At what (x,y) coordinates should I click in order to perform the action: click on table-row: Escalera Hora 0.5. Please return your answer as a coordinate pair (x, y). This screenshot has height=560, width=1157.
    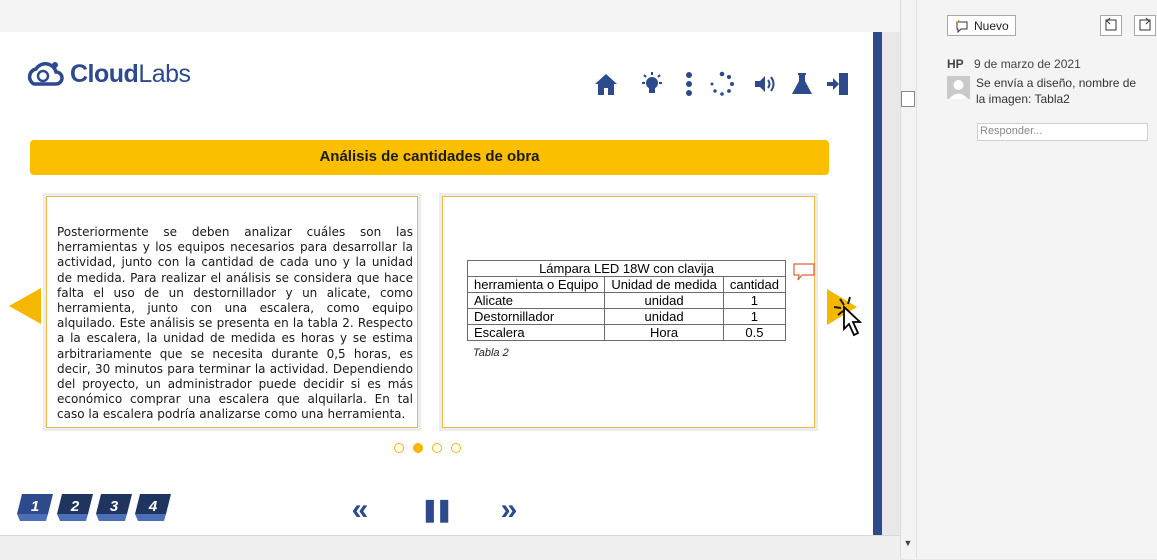
    Looking at the image, I should click on (626, 332).